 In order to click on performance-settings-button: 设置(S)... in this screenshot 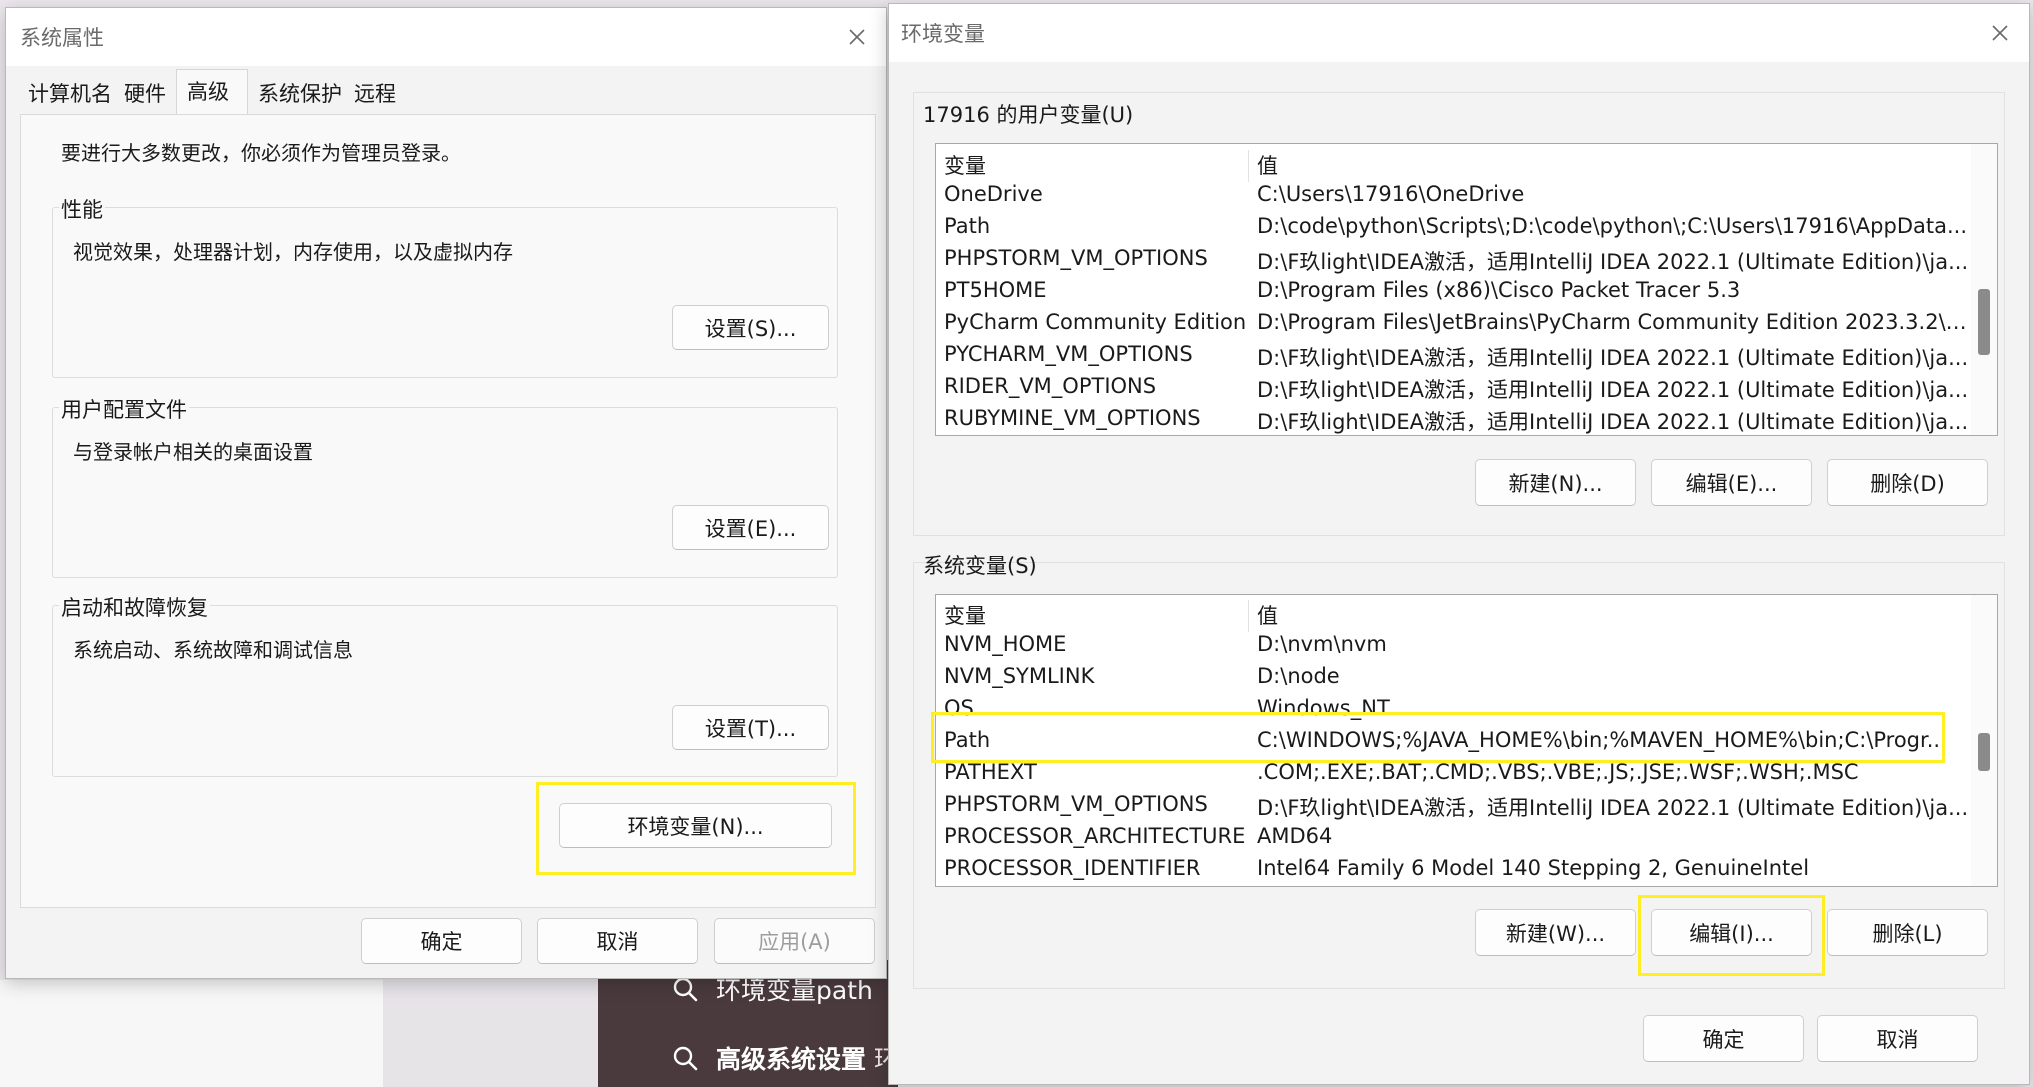, I will do `click(750, 327)`.